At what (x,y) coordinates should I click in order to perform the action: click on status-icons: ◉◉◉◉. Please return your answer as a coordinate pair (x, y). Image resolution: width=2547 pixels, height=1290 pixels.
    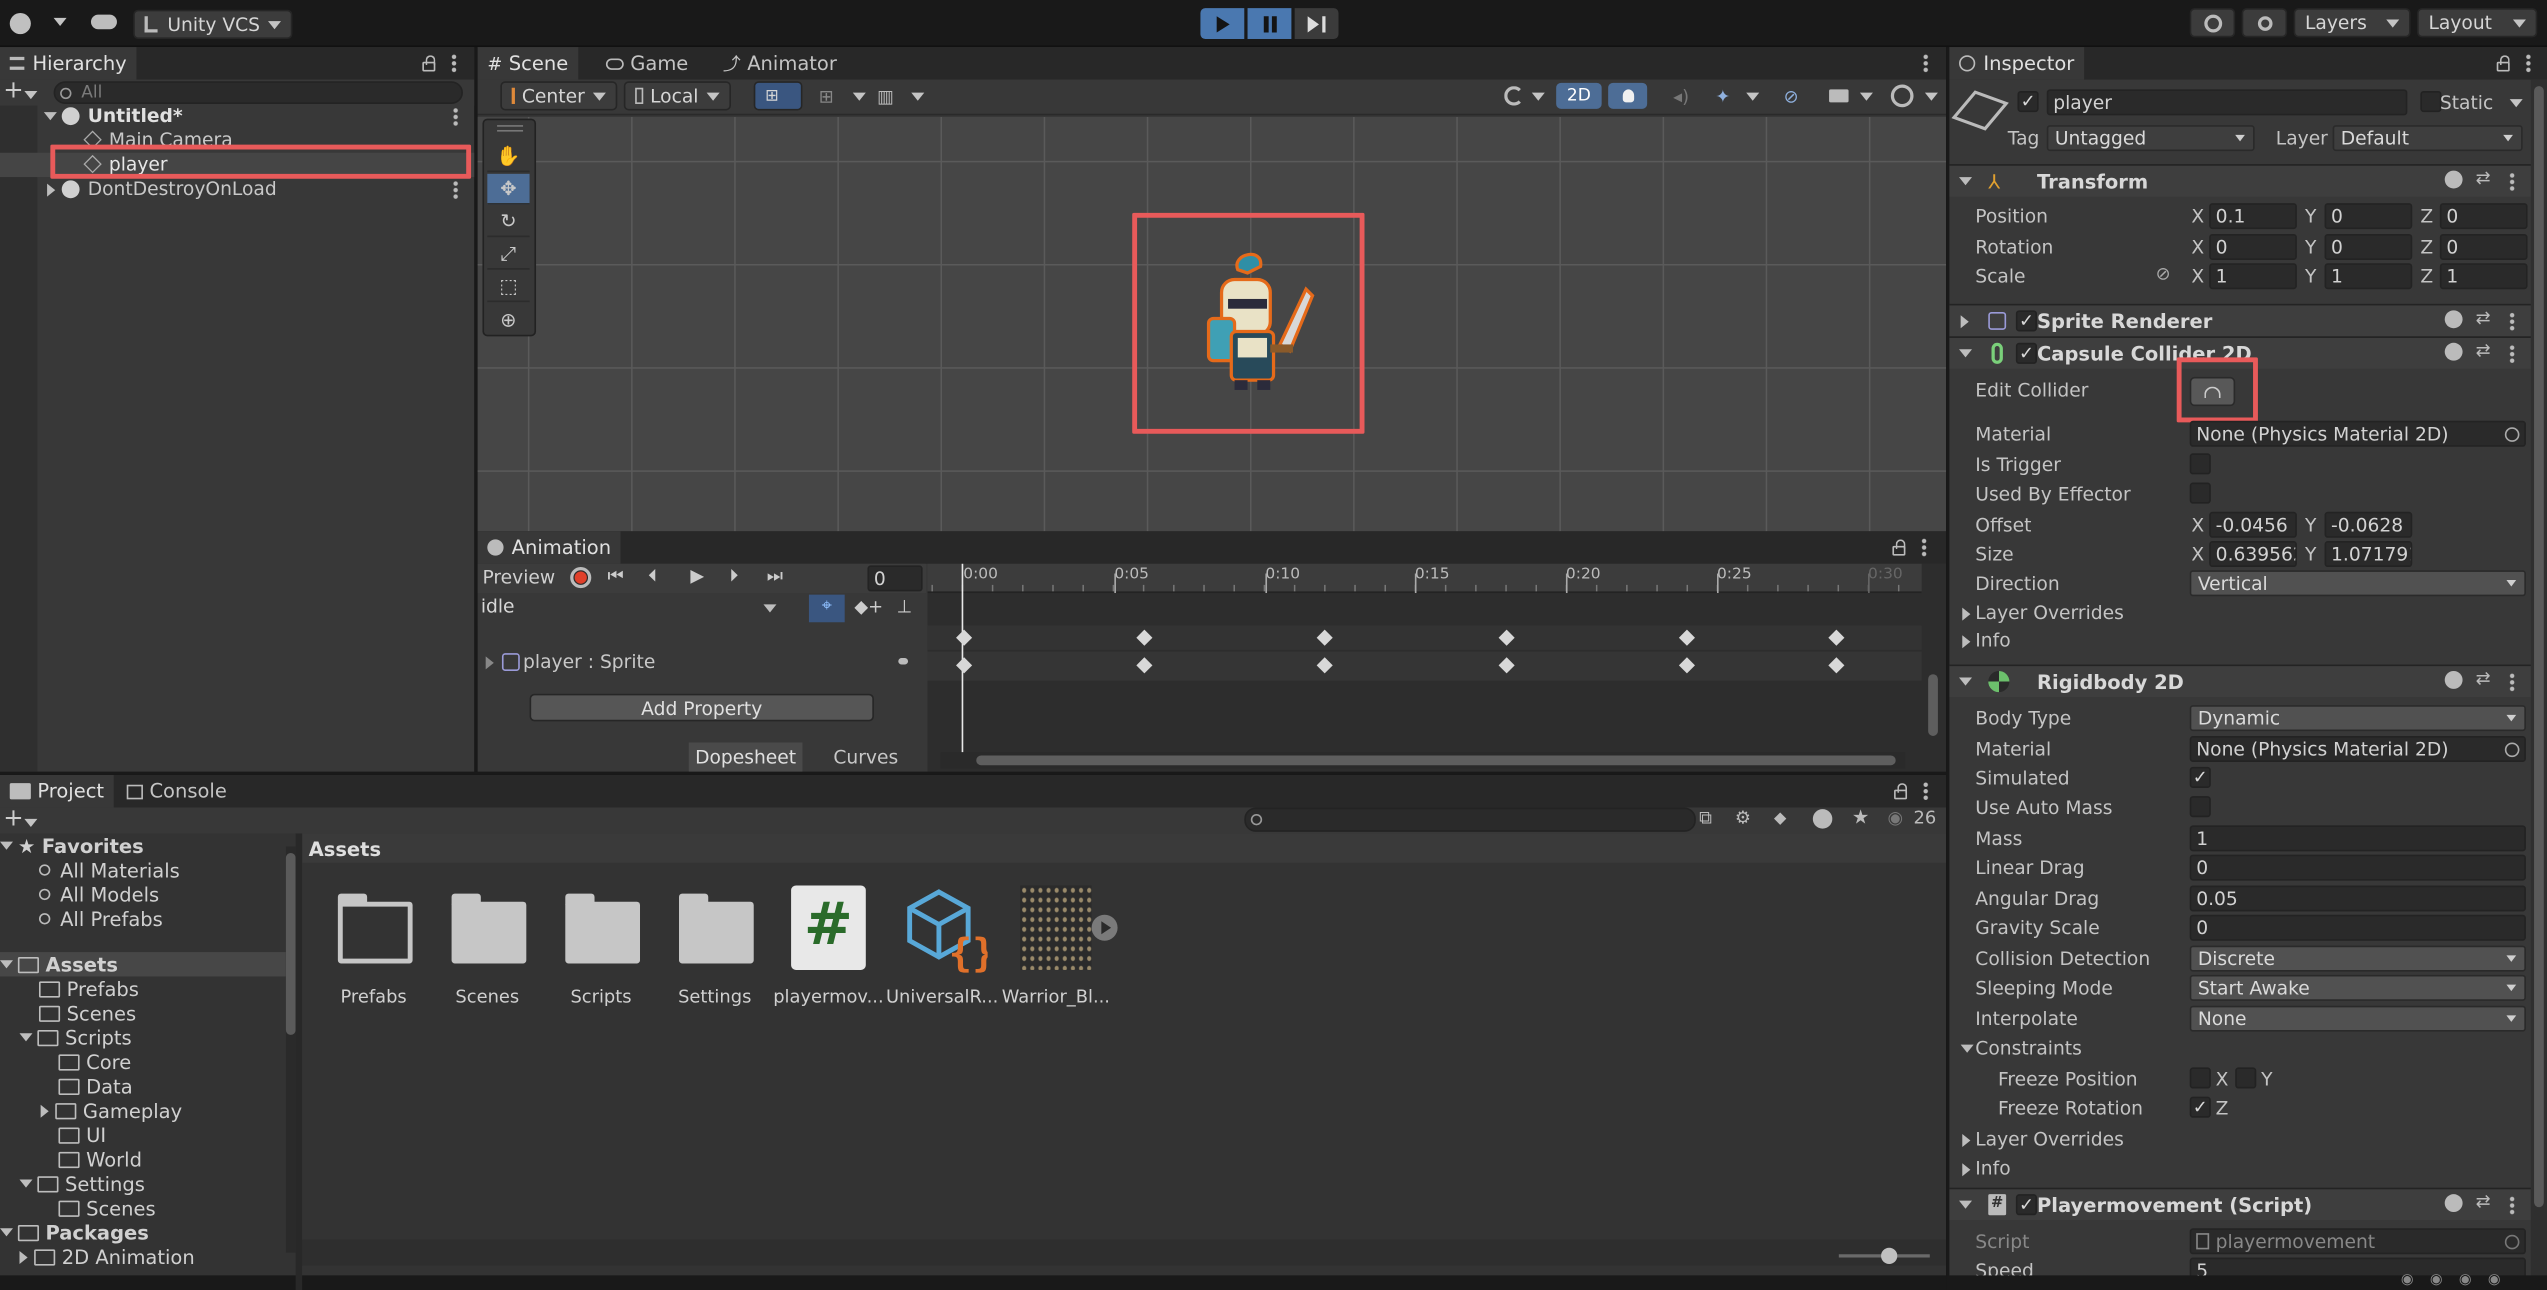
    Looking at the image, I should click on (2459, 1280).